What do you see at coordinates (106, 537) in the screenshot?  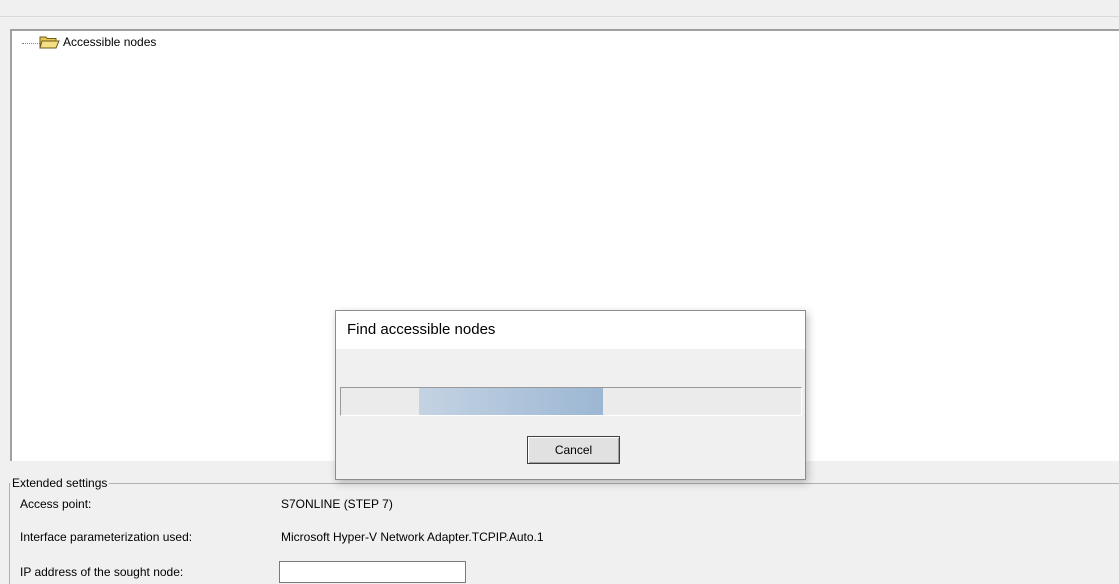 I see `interface-parameterization-label: Interface parameterization used:` at bounding box center [106, 537].